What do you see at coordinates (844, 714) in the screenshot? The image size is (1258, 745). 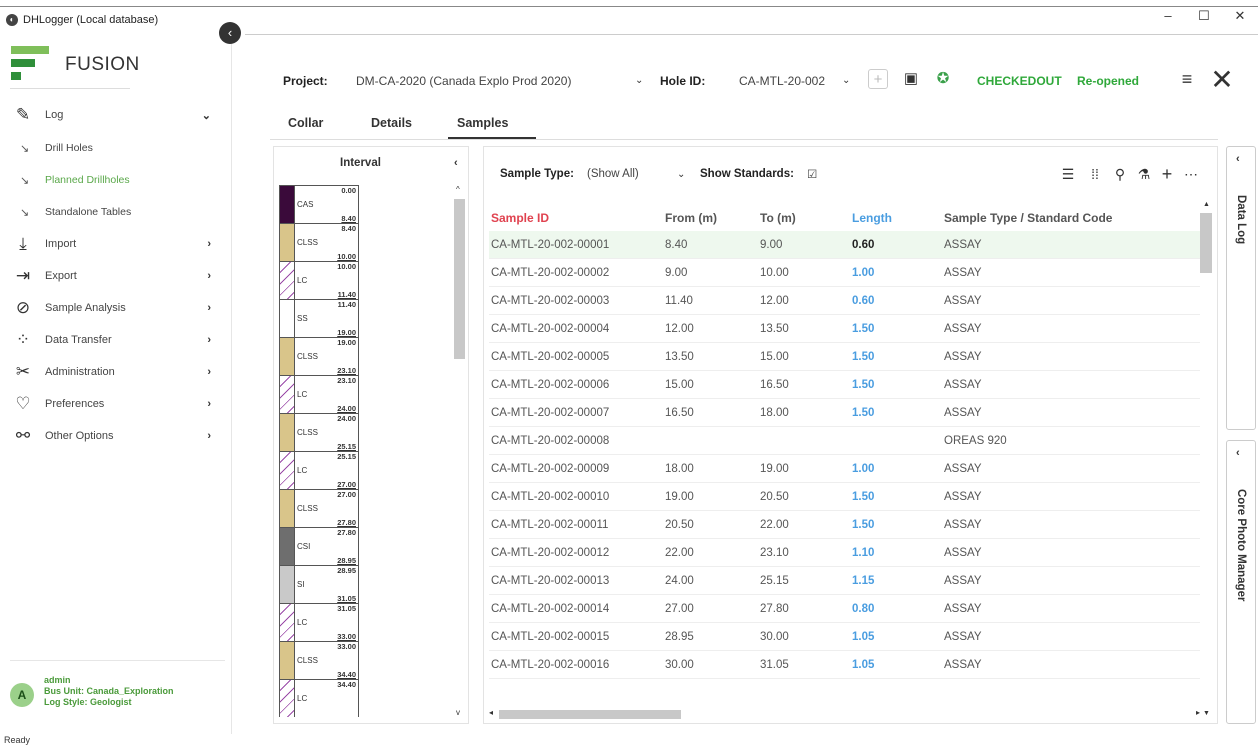 I see `grid-horizontal-scrollbar: ◂ ▸` at bounding box center [844, 714].